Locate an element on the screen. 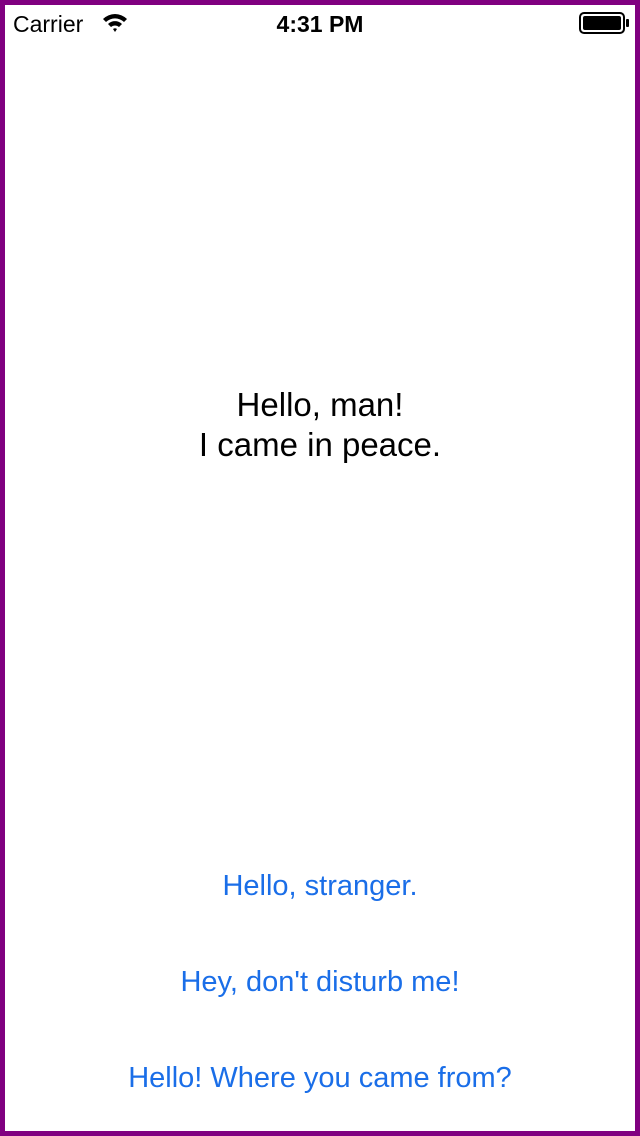 This screenshot has width=640, height=1136. status-bar: Carrier 4:31 PM is located at coordinates (320, 25).